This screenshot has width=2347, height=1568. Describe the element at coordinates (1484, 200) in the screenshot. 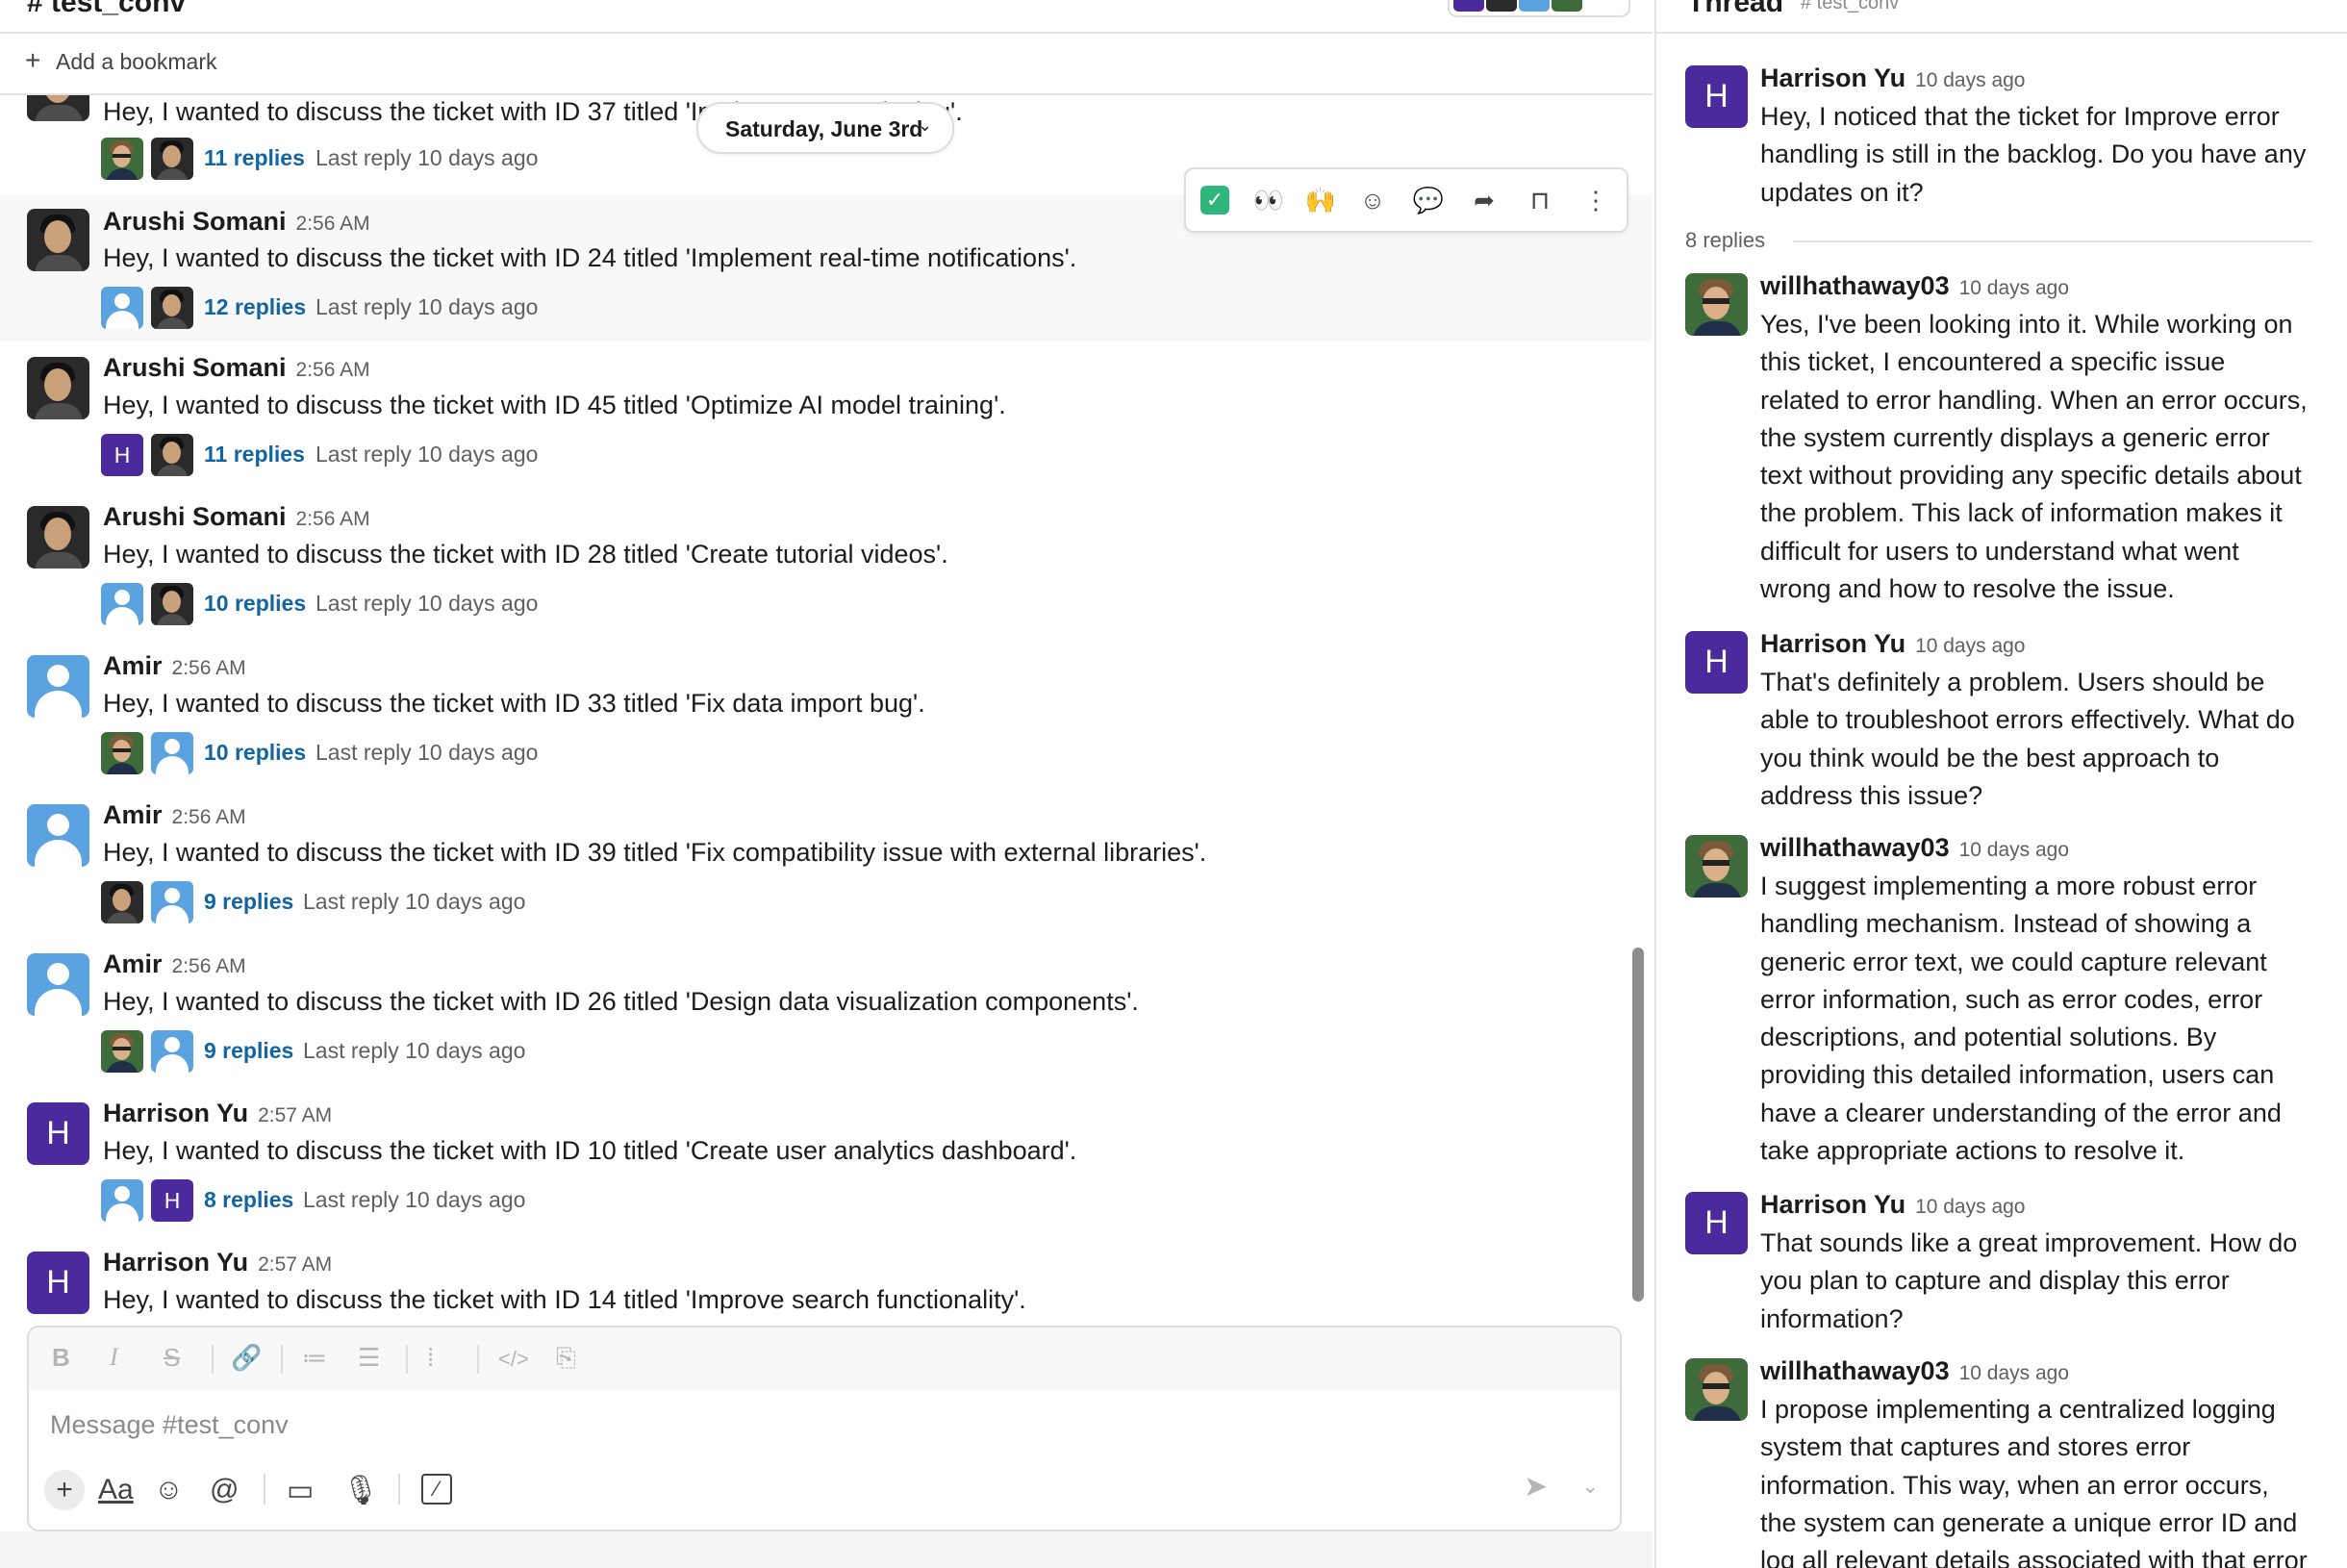

I see `forward-icon: ➦` at that location.